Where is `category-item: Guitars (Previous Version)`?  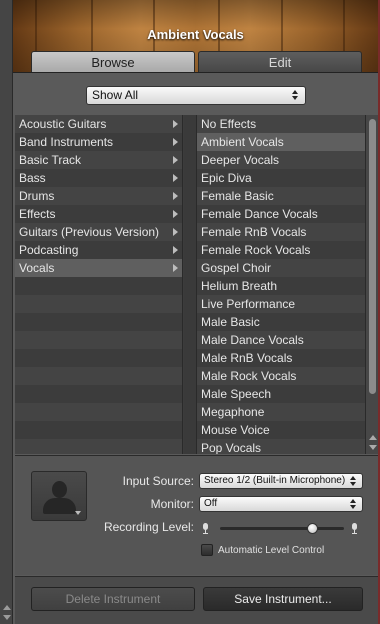
category-item: Guitars (Previous Version) is located at coordinates (98, 232).